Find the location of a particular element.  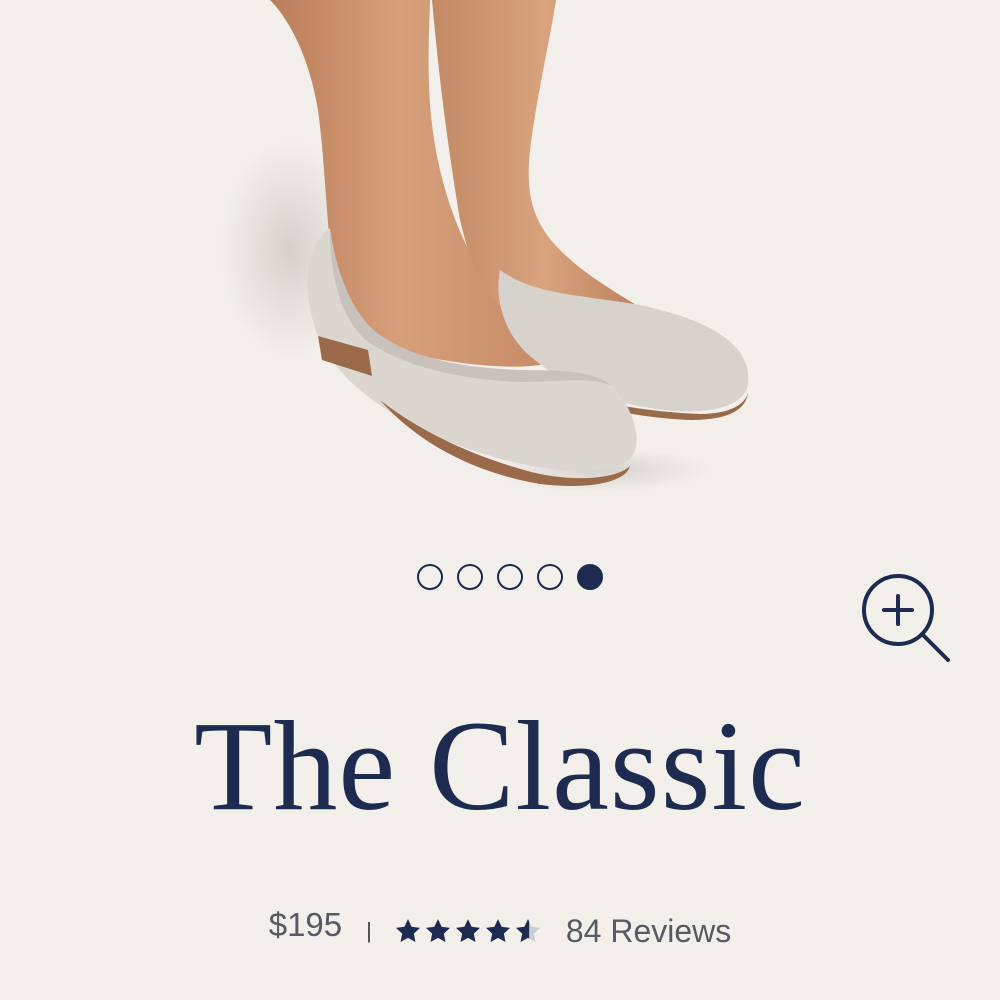

rating-stars is located at coordinates (468, 931).